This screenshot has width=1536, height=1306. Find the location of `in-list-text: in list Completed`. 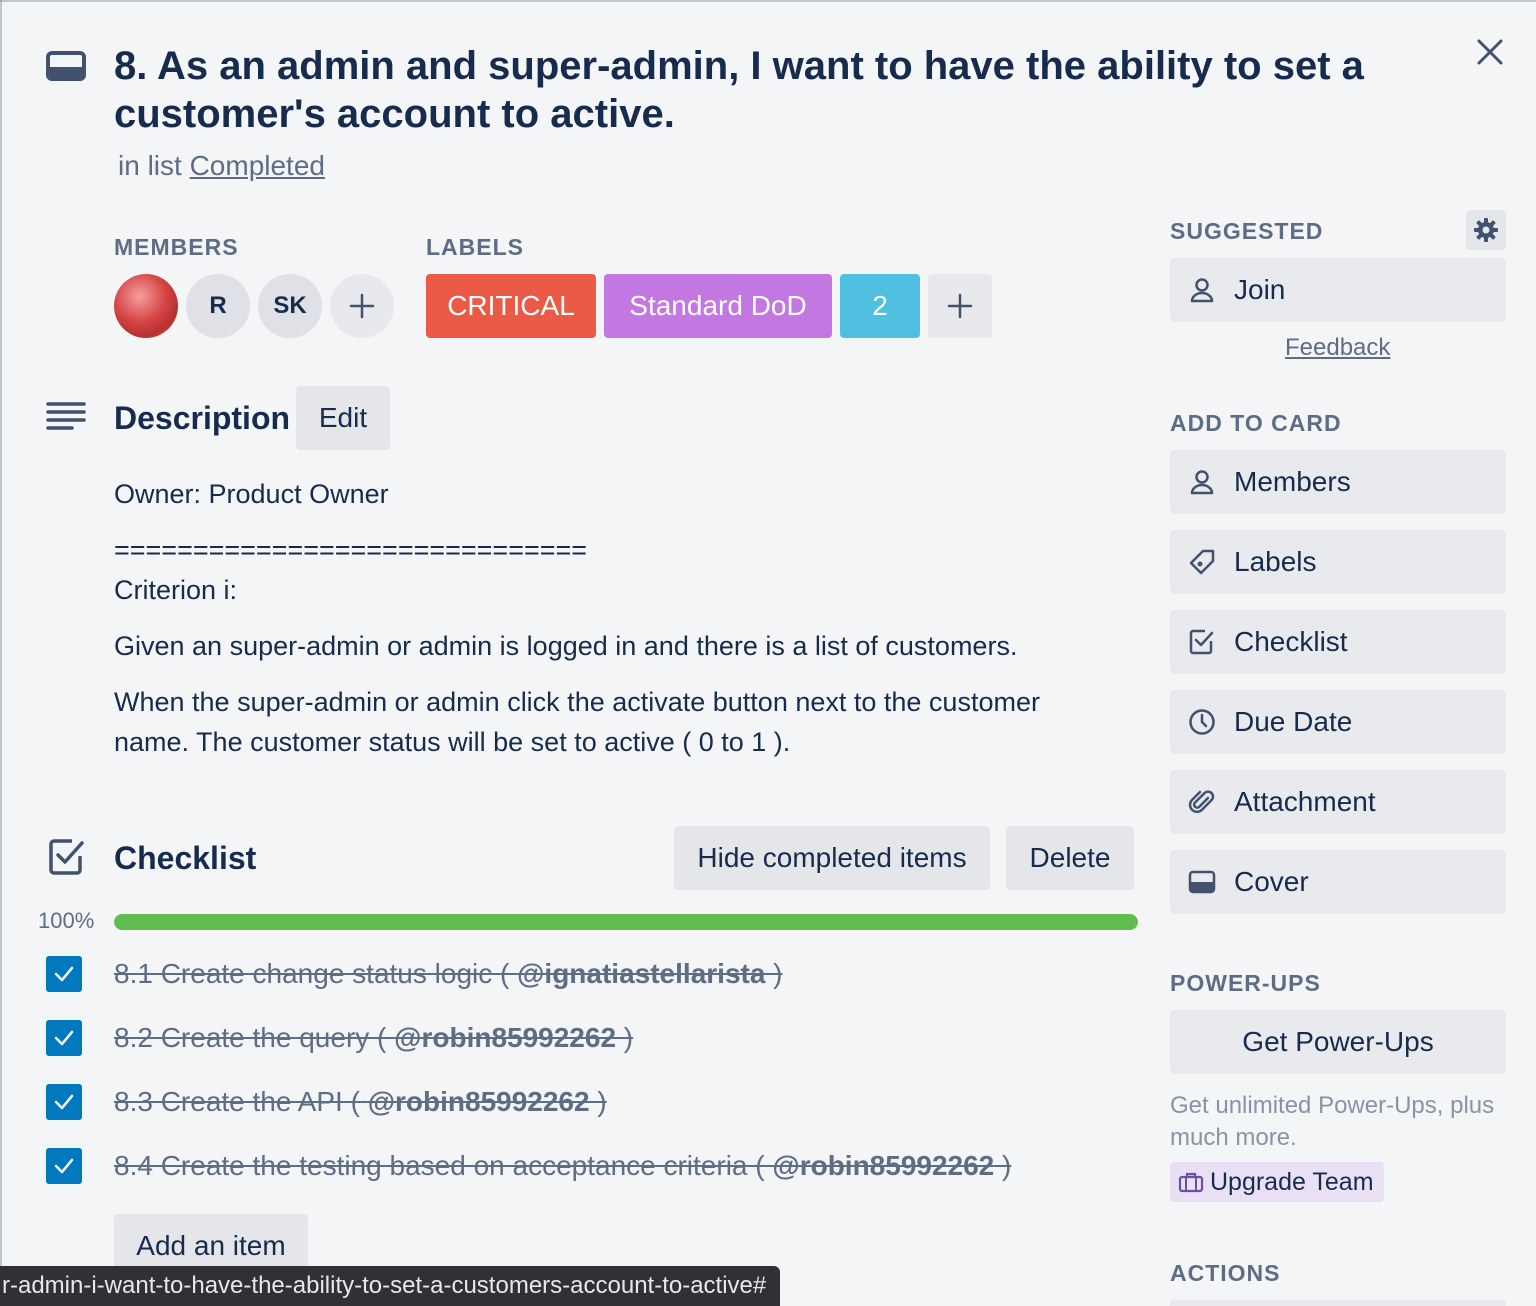

in-list-text: in list Completed is located at coordinates (221, 166).